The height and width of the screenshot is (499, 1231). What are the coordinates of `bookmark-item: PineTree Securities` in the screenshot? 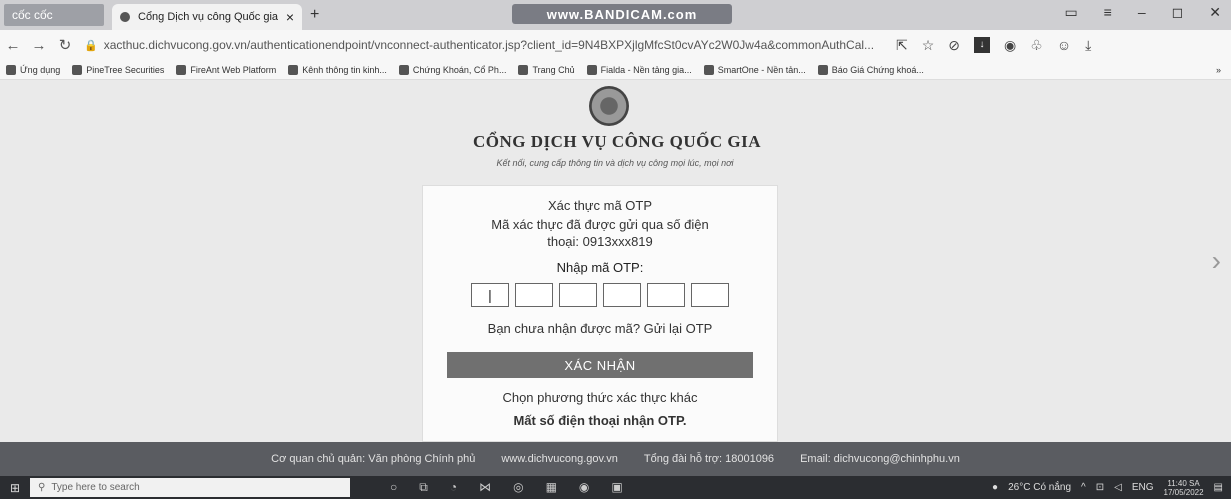 It's located at (118, 69).